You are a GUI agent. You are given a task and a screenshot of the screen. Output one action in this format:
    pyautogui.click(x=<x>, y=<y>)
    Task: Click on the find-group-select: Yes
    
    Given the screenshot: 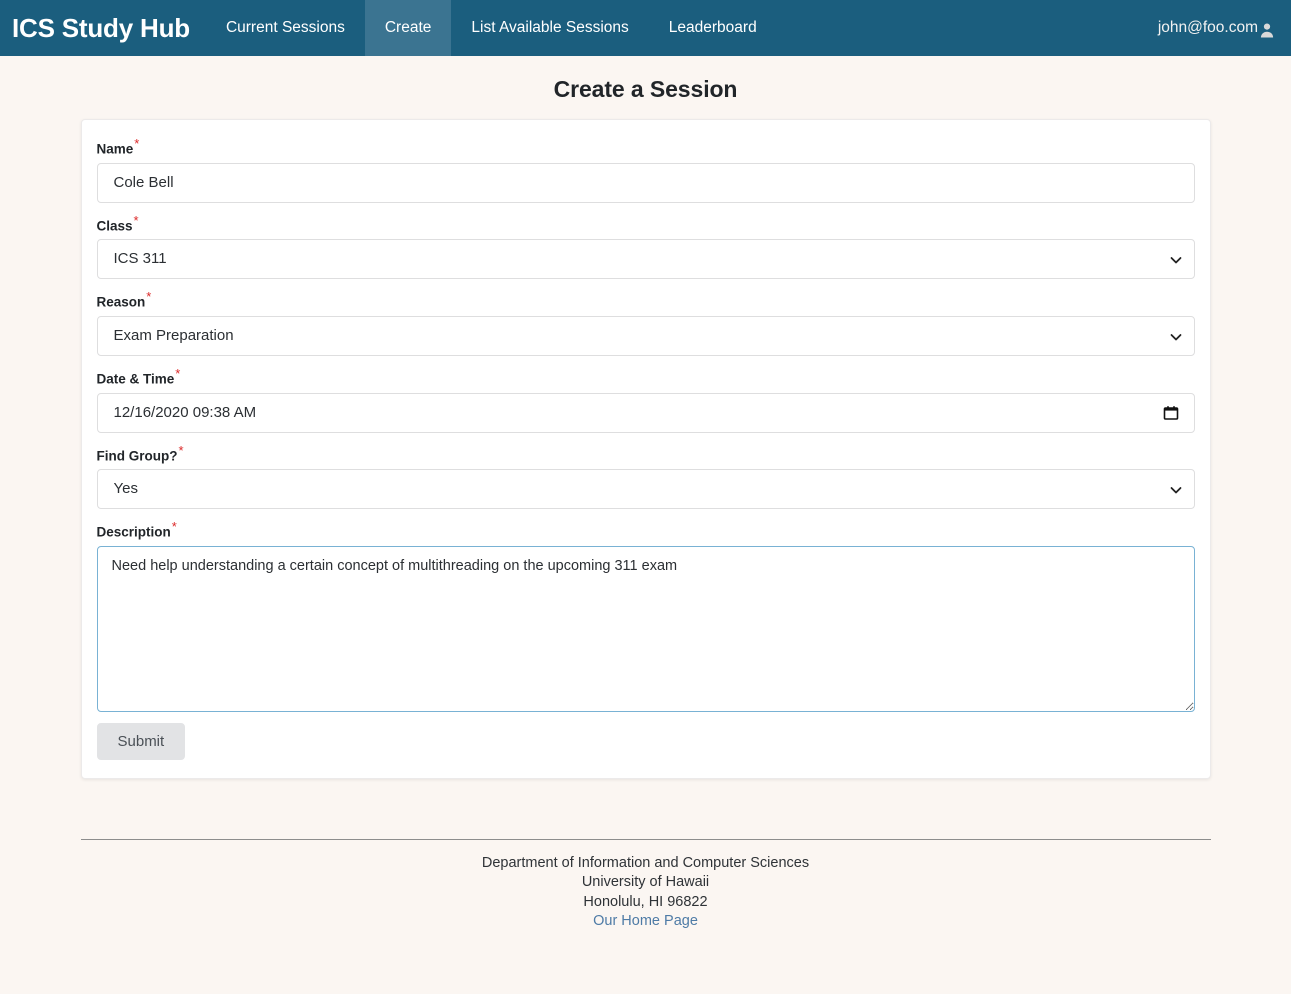 What is the action you would take?
    pyautogui.click(x=645, y=489)
    